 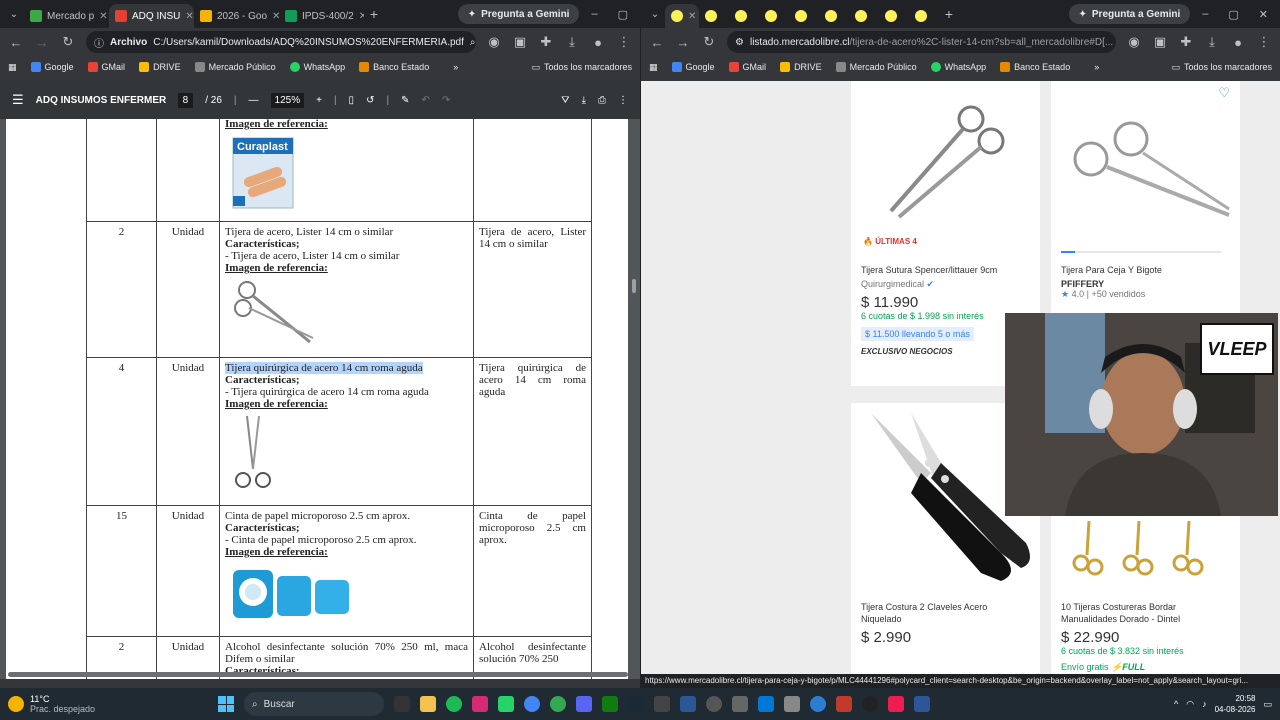 What do you see at coordinates (236, 16) in the screenshot?
I see `tab-2026-google: 2026 - Goo ✕` at bounding box center [236, 16].